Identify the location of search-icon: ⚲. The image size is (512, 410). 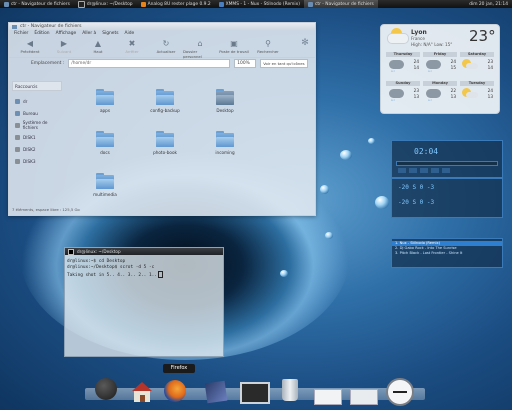
(268, 43).